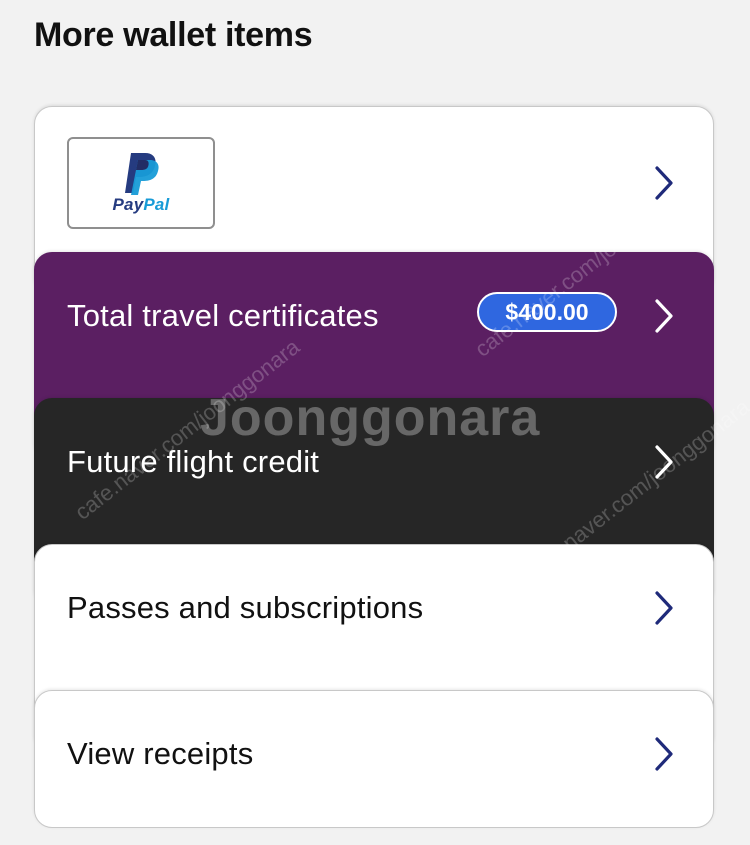 The width and height of the screenshot is (750, 845). Describe the element at coordinates (547, 312) in the screenshot. I see `amount-badge: $400.00` at that location.